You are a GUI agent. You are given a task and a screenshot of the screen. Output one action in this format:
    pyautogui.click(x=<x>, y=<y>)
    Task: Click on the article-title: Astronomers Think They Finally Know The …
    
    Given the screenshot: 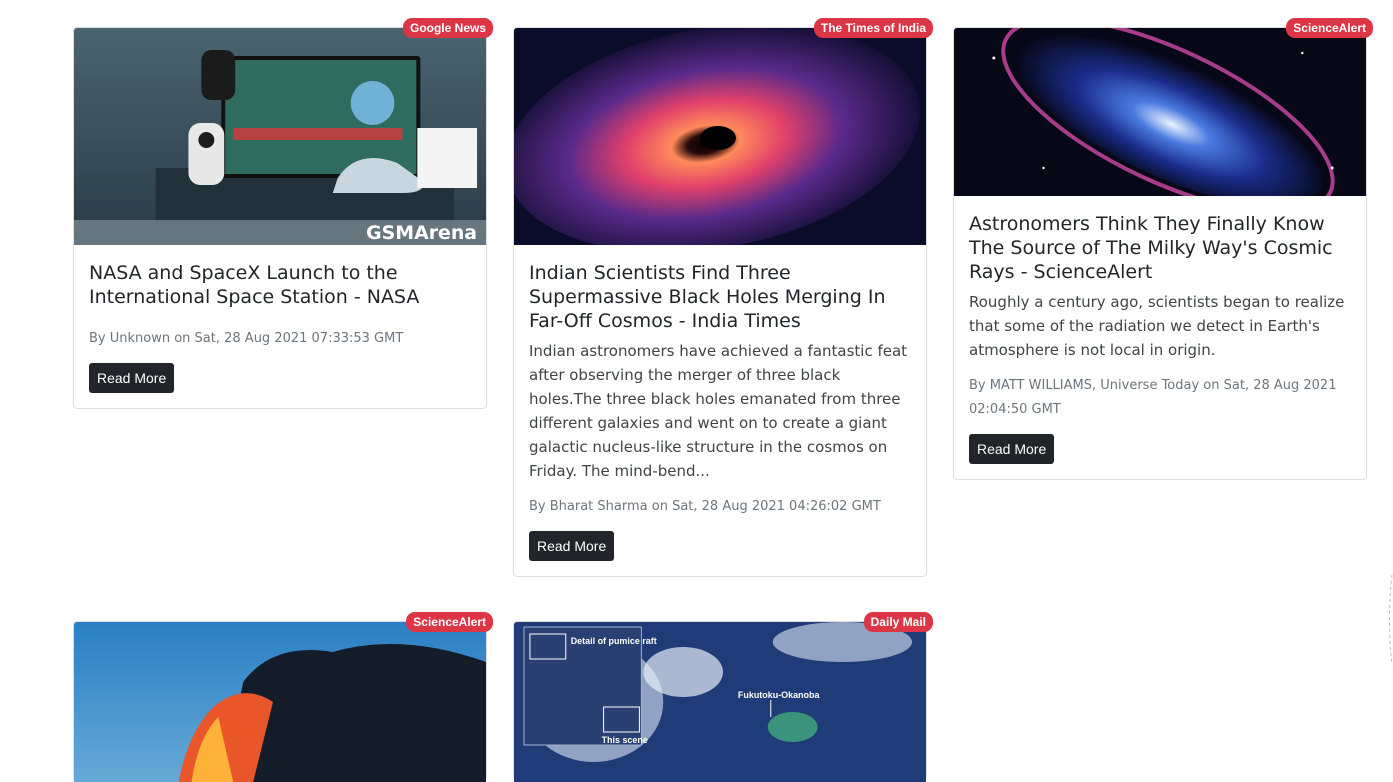 What is the action you would take?
    pyautogui.click(x=1151, y=248)
    